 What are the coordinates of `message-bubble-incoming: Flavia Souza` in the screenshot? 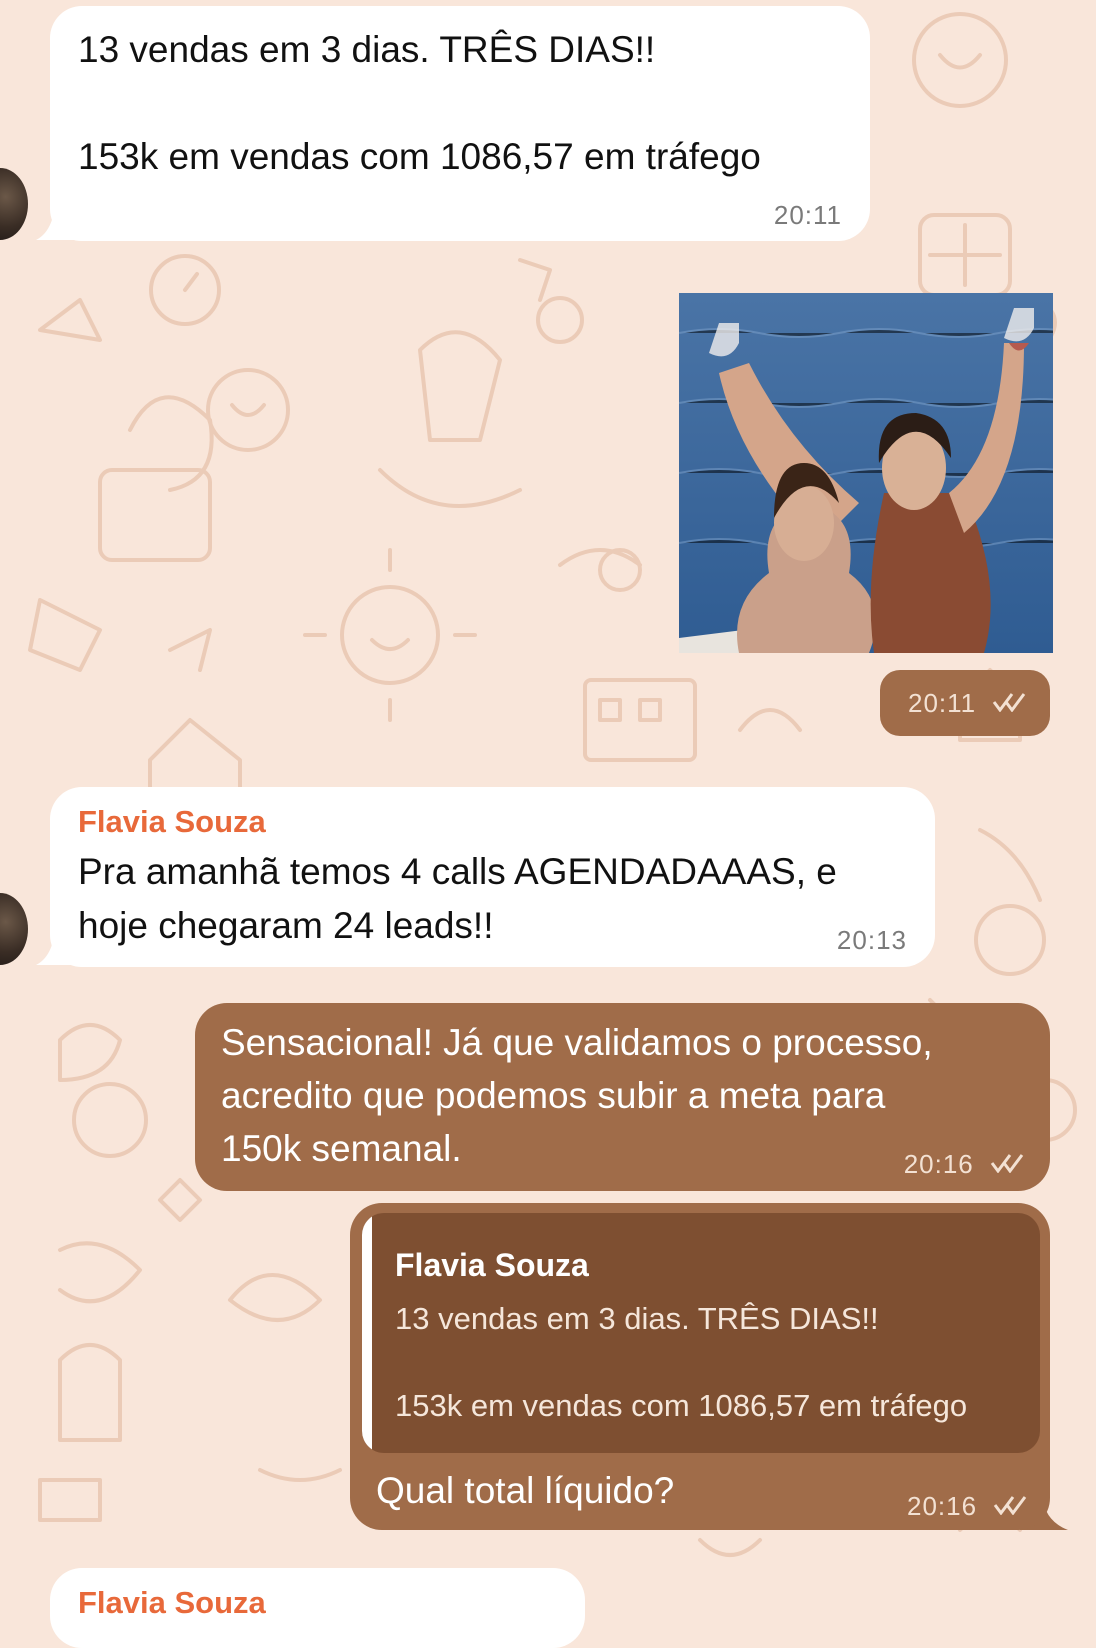 It's located at (317, 1608).